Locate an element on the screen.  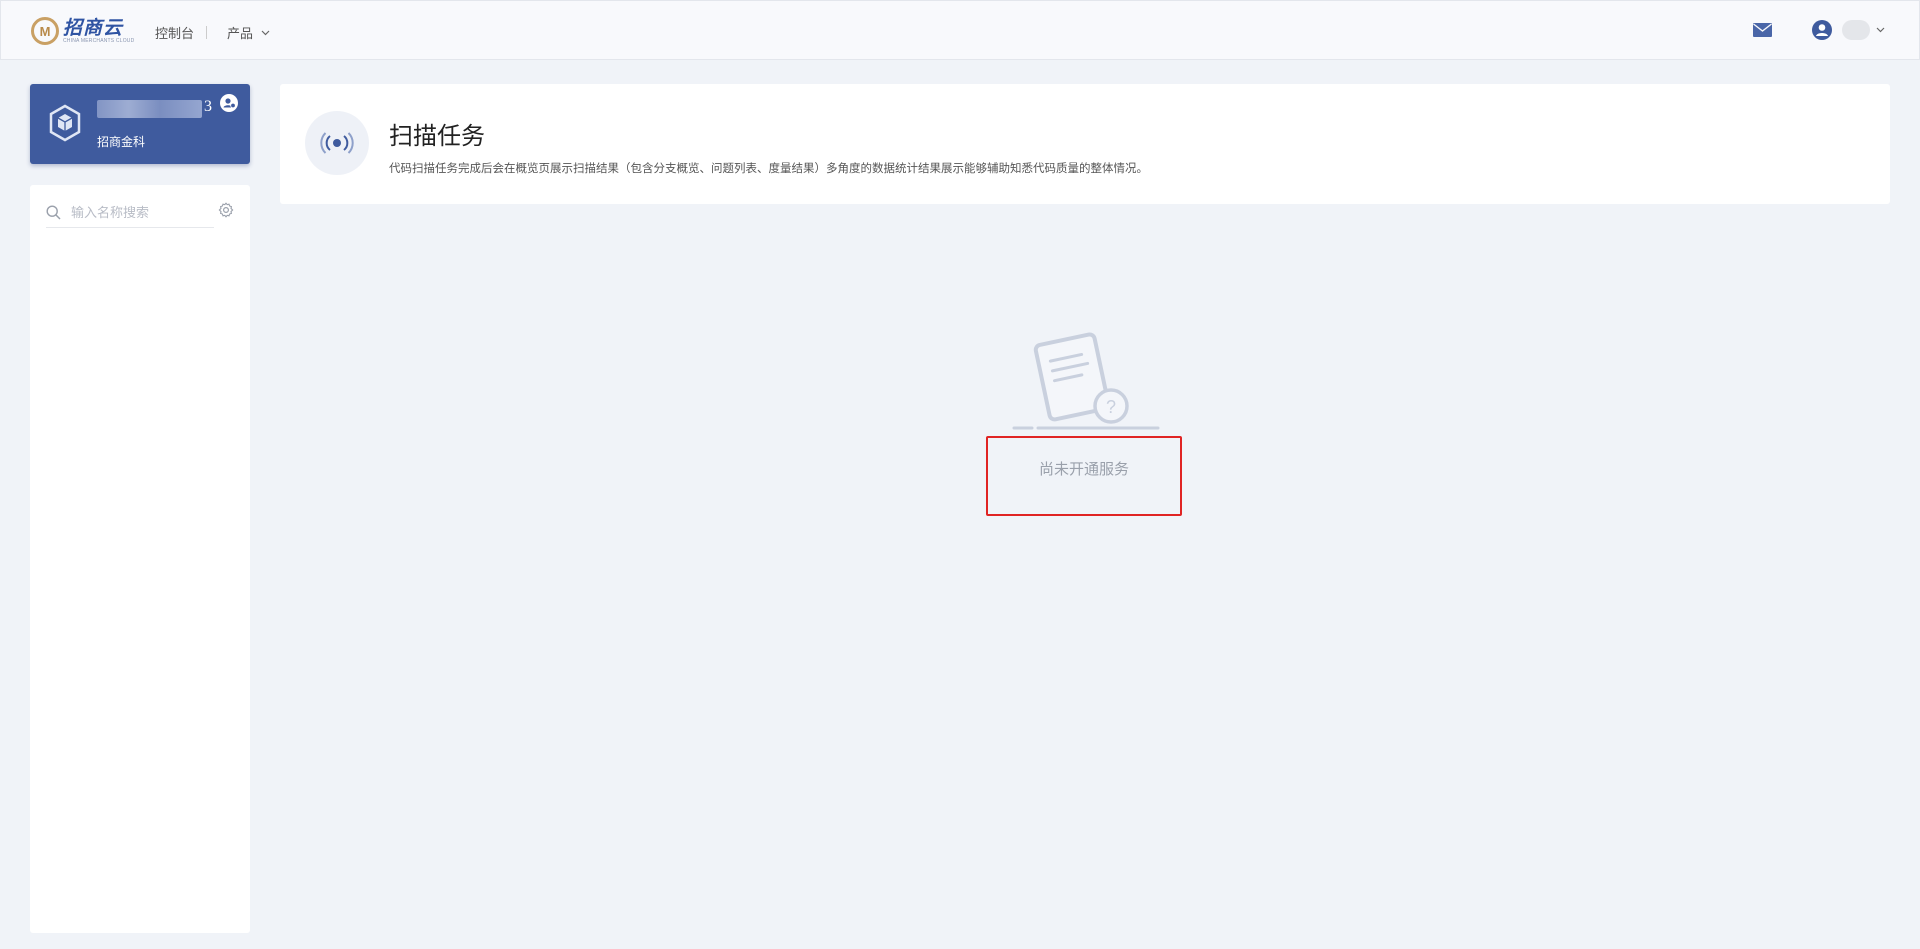
gear-icon is located at coordinates (226, 210).